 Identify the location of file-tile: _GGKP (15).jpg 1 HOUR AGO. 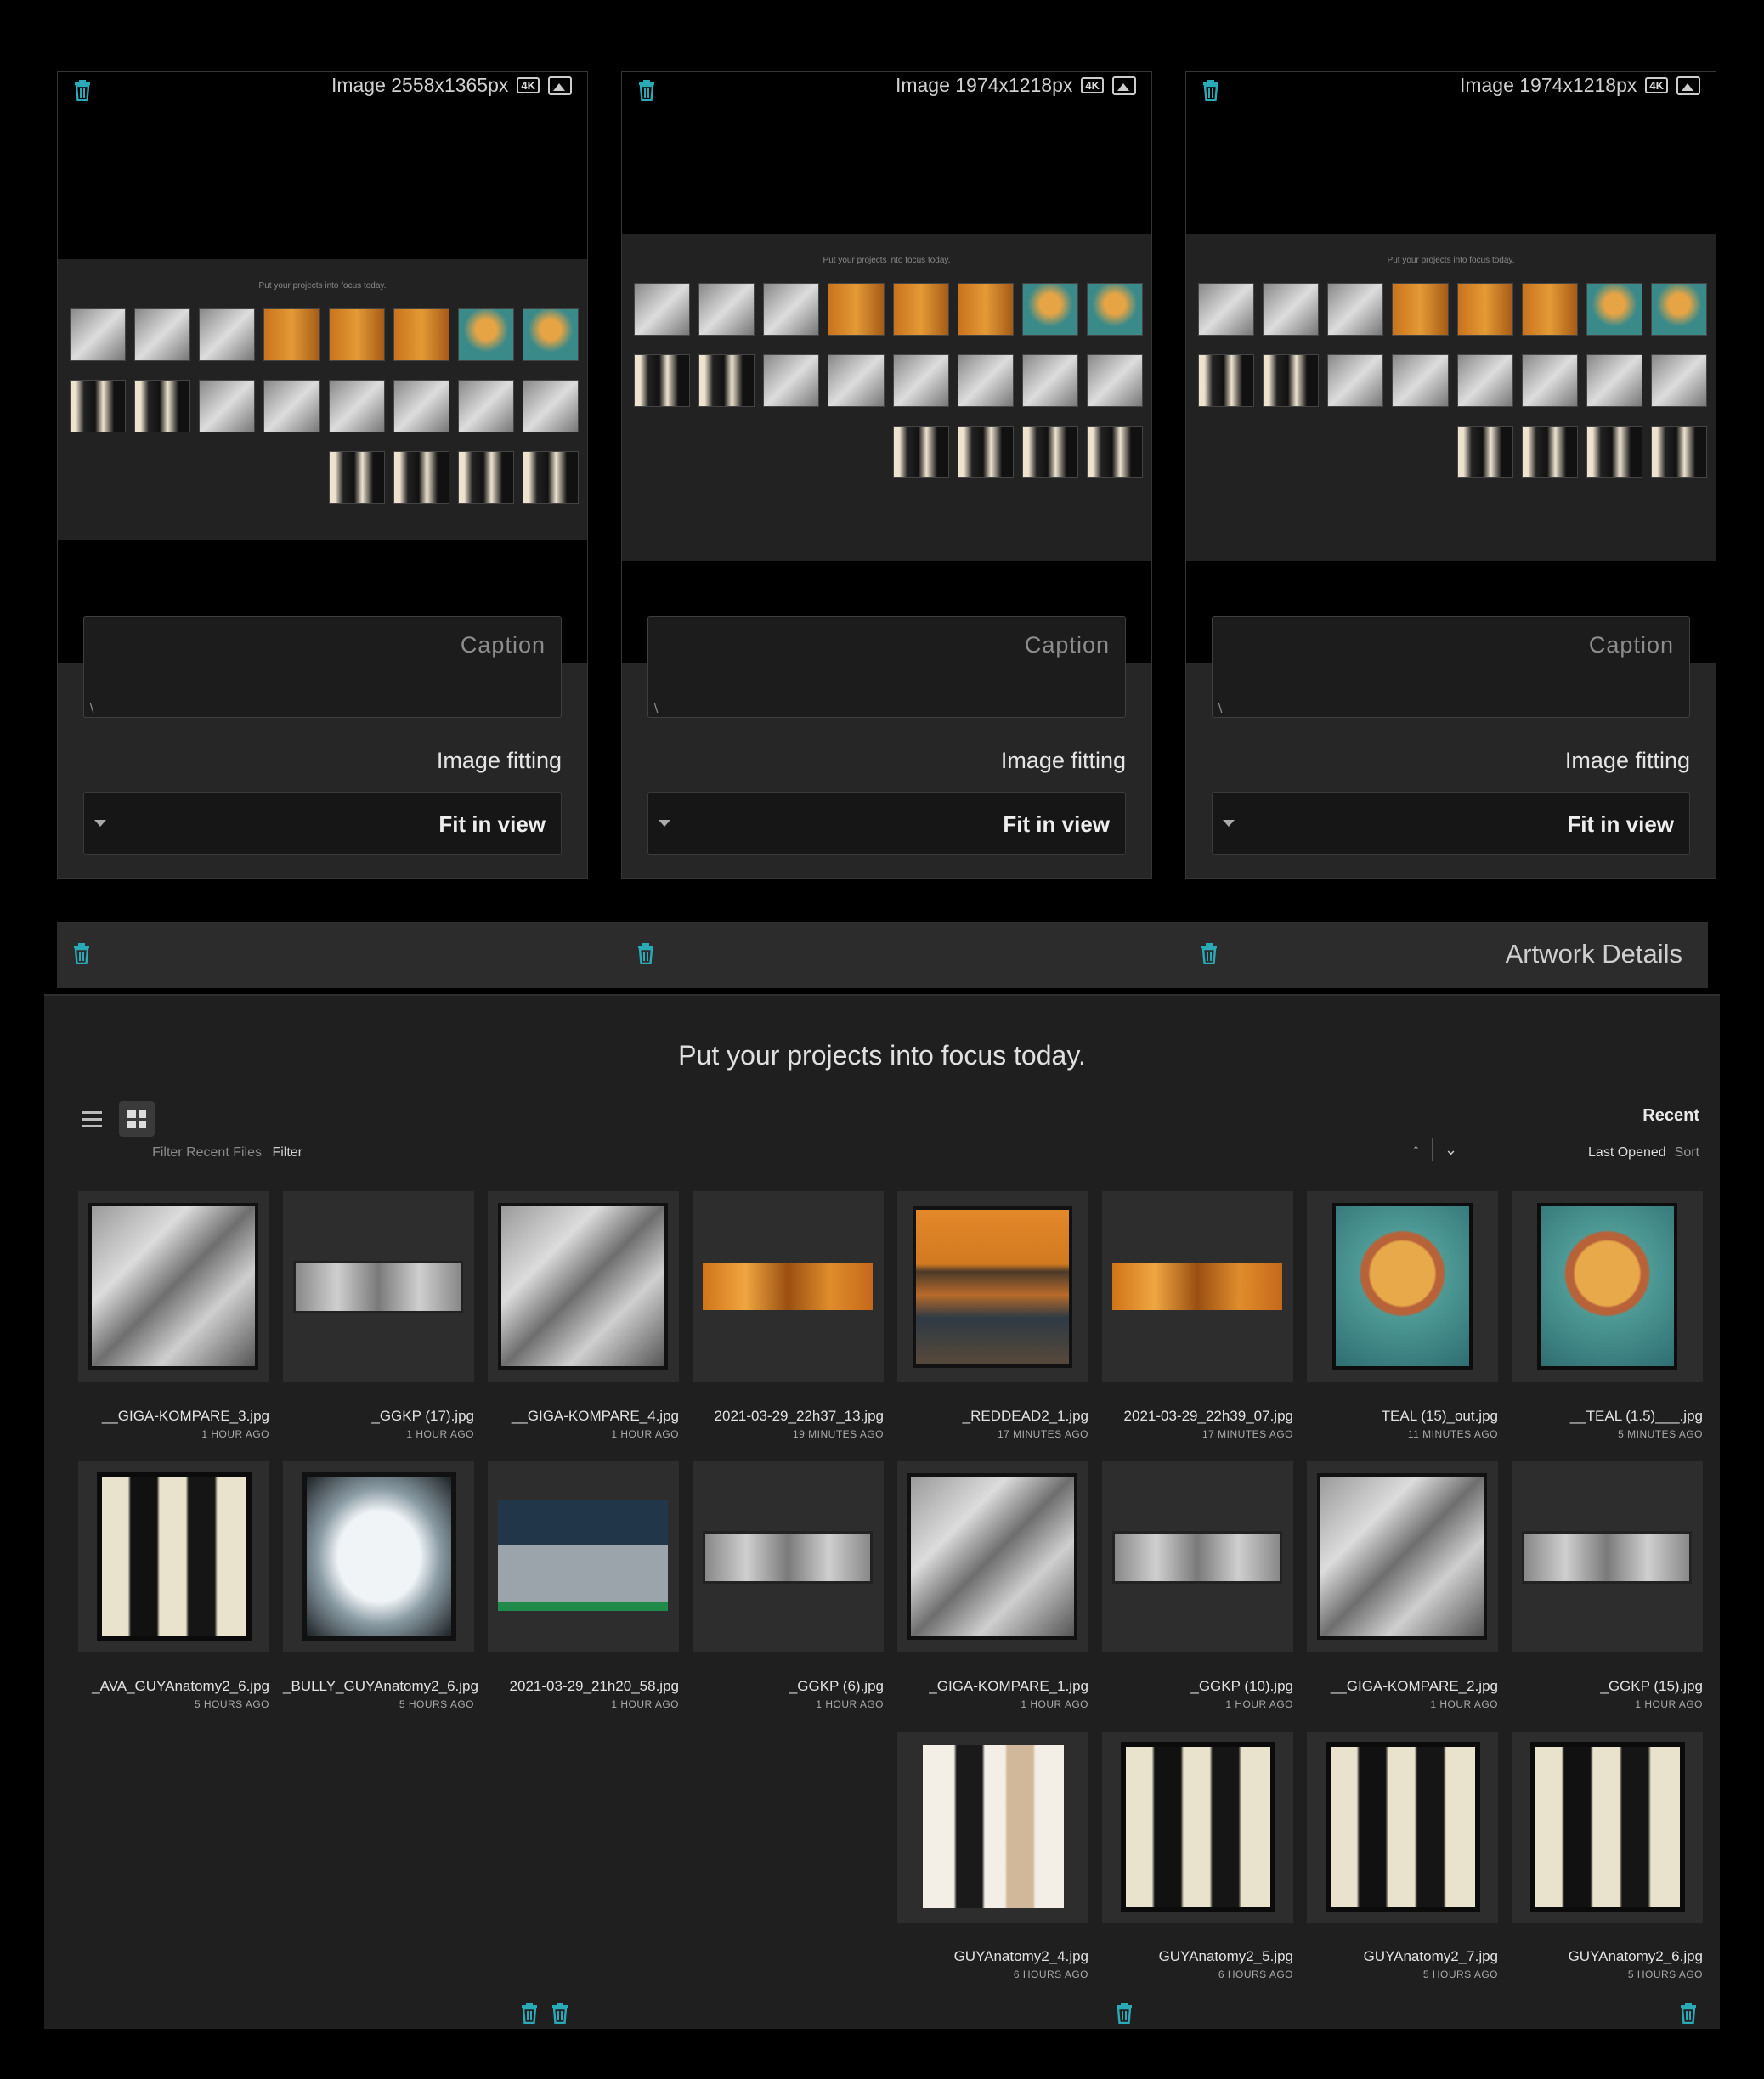
(1607, 1585).